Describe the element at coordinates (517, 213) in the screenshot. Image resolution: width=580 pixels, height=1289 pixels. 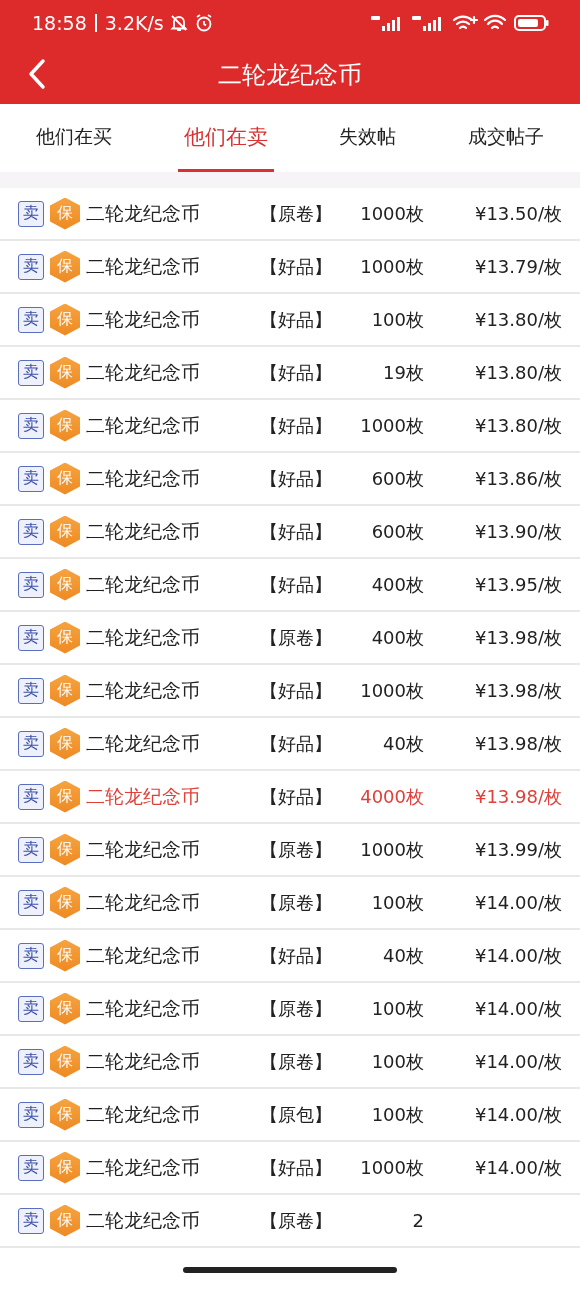
I see `item-price: ¥13.50/枚` at that location.